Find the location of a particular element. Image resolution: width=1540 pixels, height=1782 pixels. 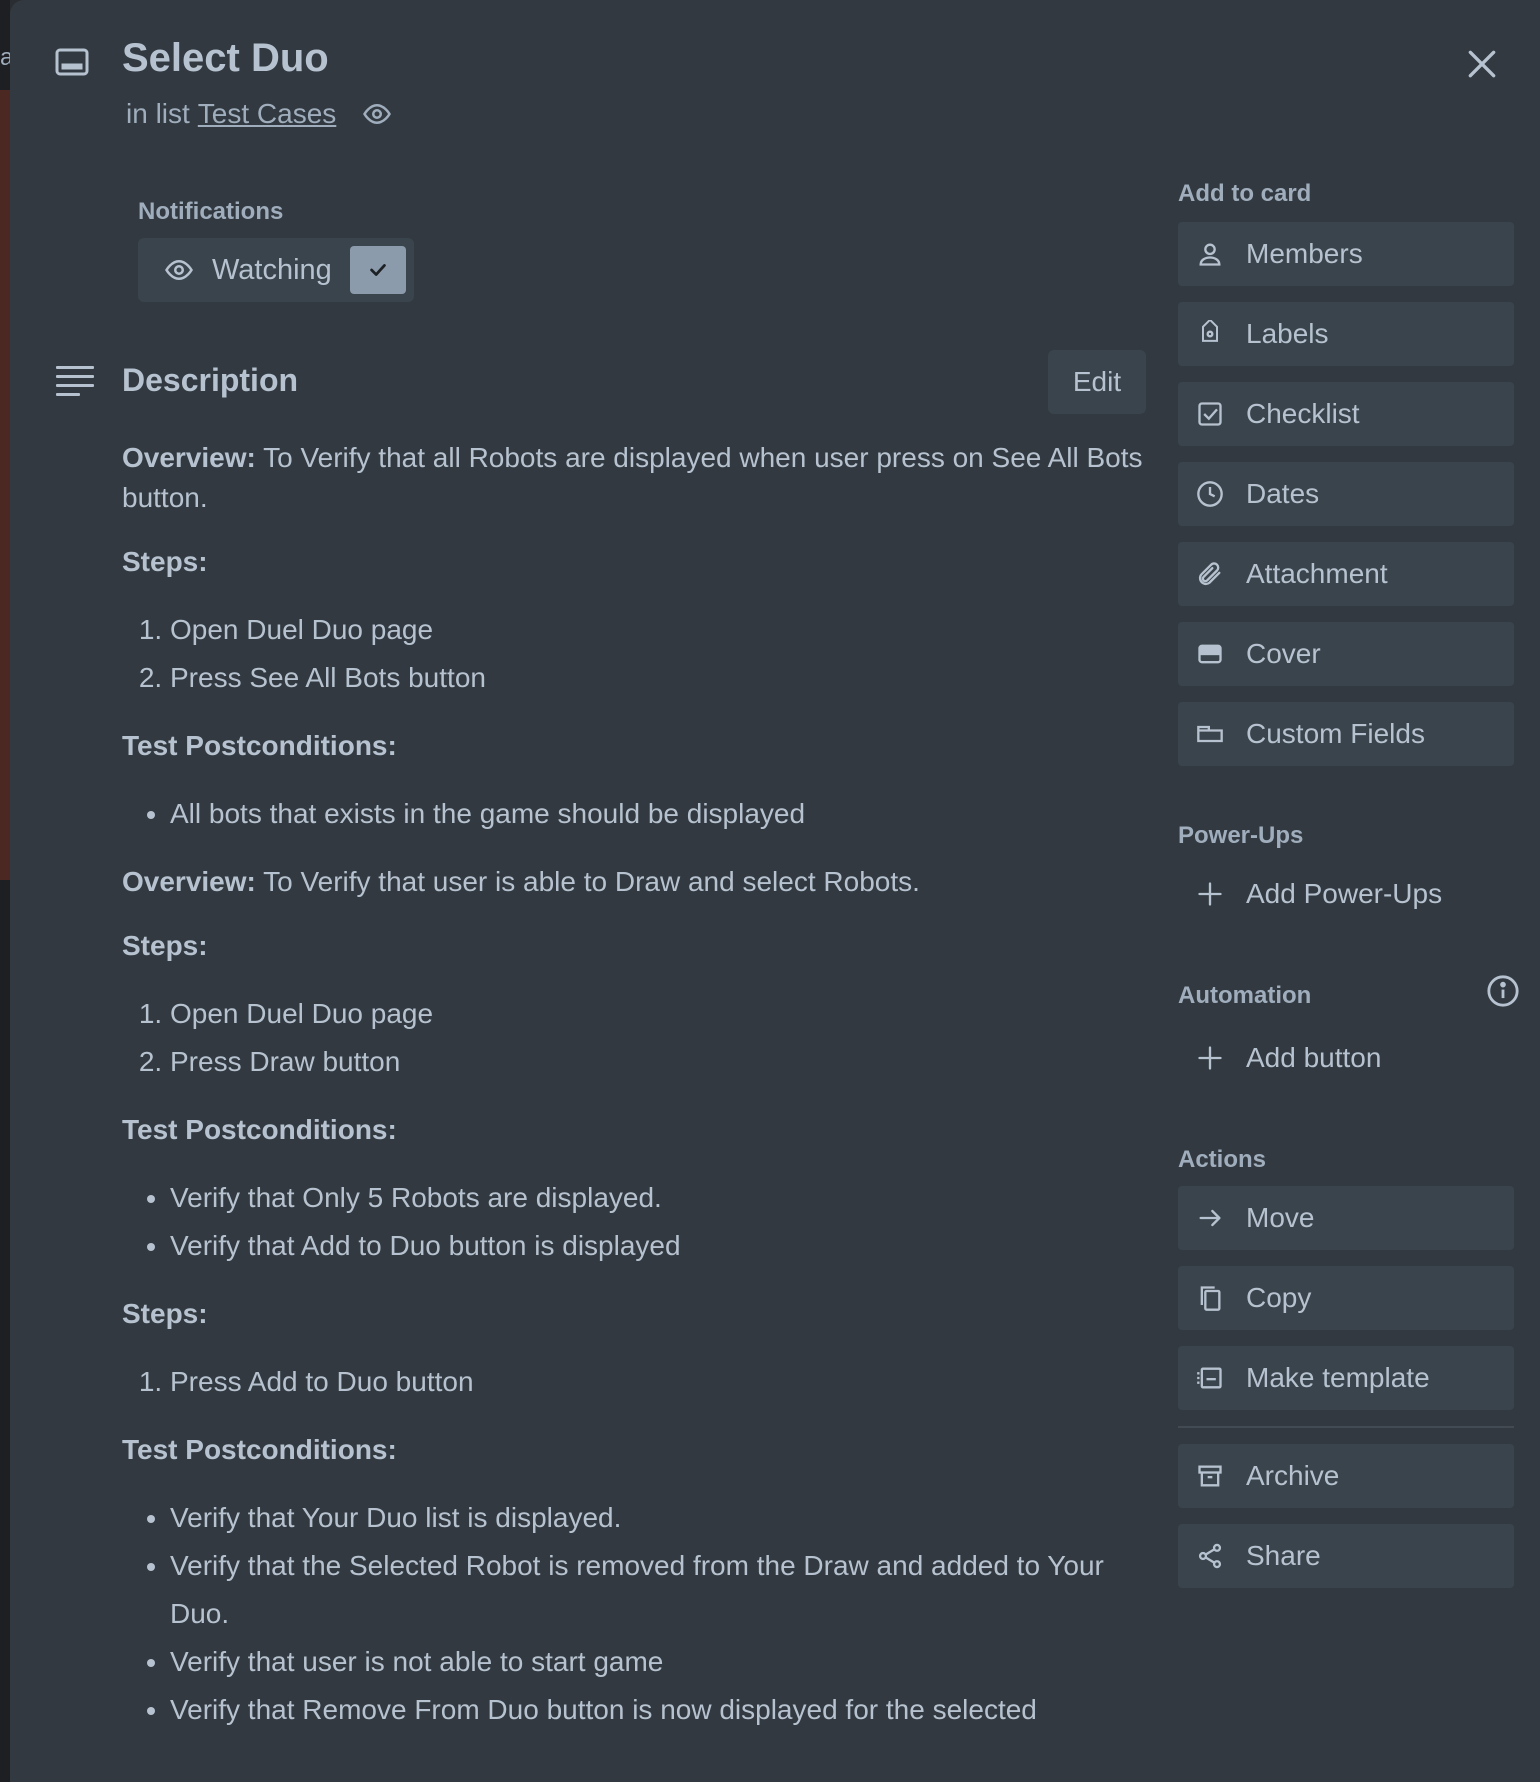

custom-fields-label: Custom Fields is located at coordinates (1335, 733).